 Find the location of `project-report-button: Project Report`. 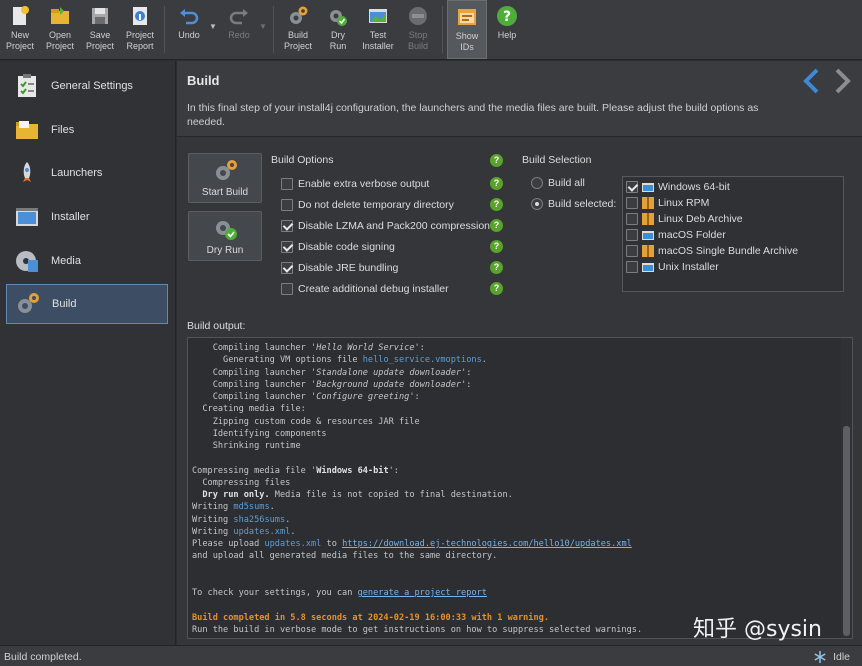

project-report-button: Project Report is located at coordinates (140, 29).